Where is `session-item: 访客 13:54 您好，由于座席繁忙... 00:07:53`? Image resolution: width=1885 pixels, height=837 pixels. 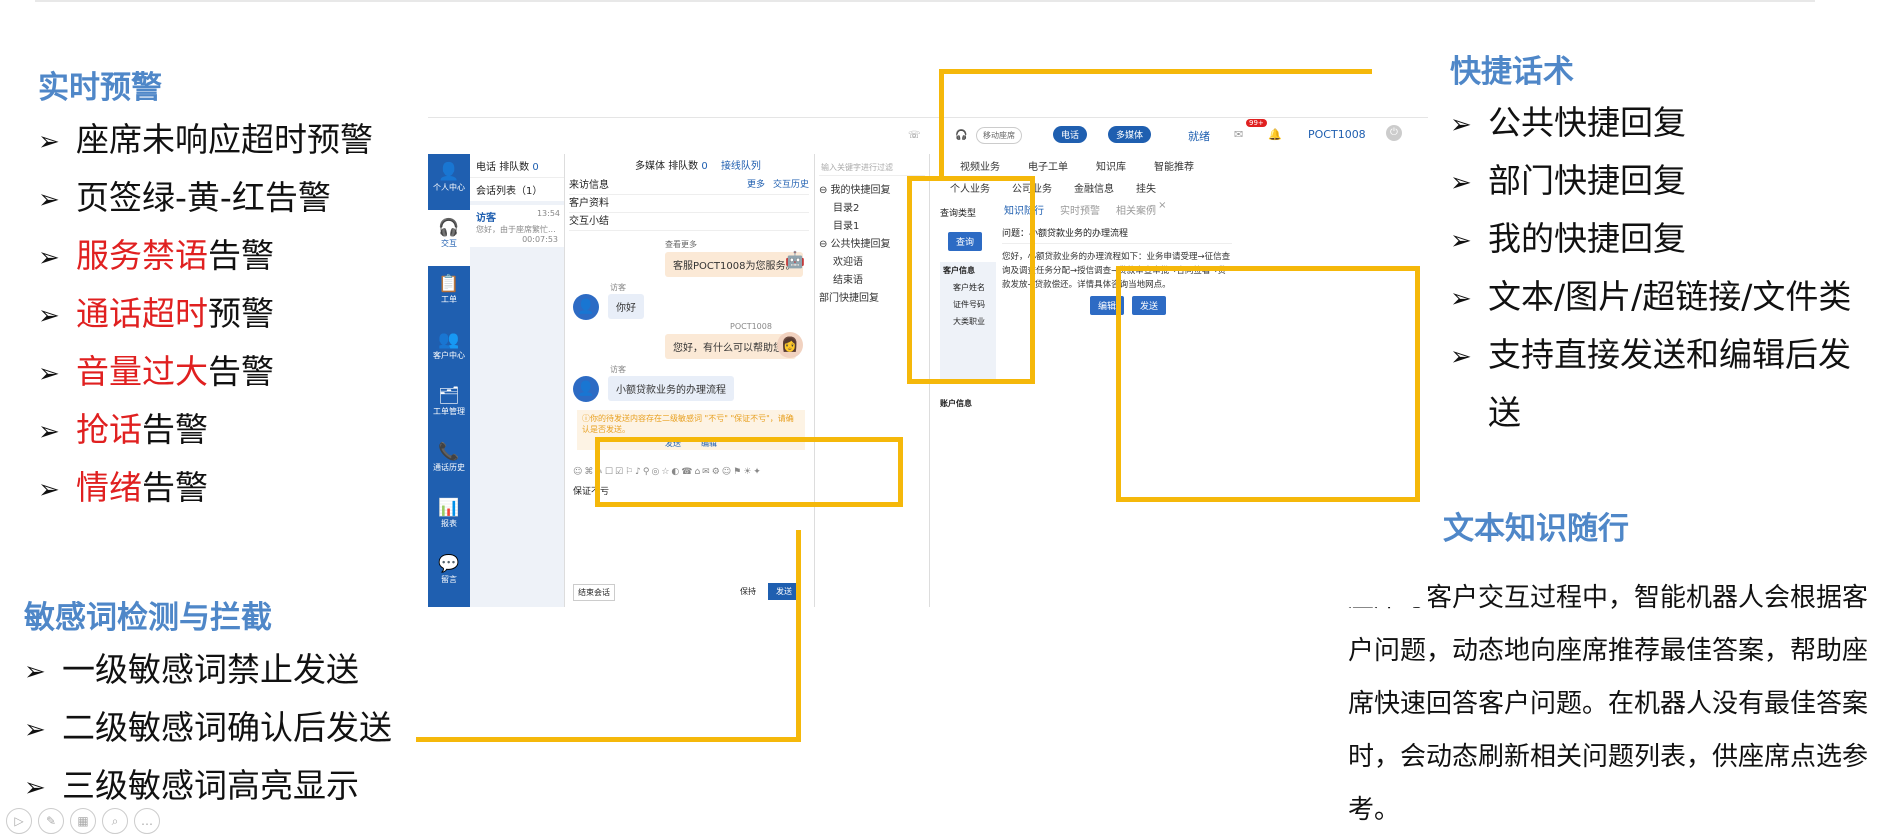
session-item: 访客 13:54 您好，由于座席繁忙... 00:07:53 is located at coordinates (517, 226).